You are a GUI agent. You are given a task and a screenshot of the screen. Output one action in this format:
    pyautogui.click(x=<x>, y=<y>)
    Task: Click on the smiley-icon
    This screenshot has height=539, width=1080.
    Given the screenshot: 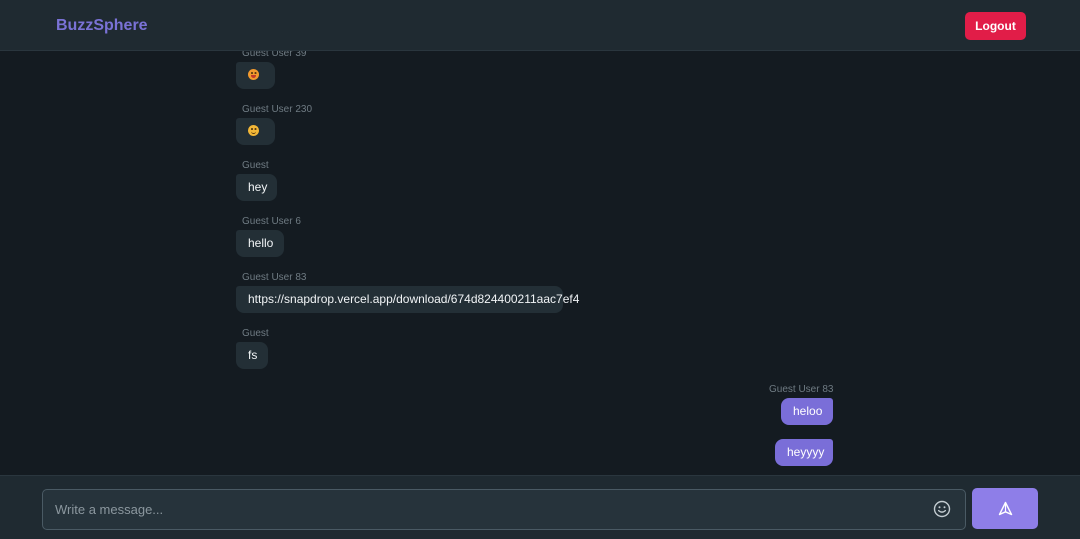 What is the action you would take?
    pyautogui.click(x=942, y=509)
    